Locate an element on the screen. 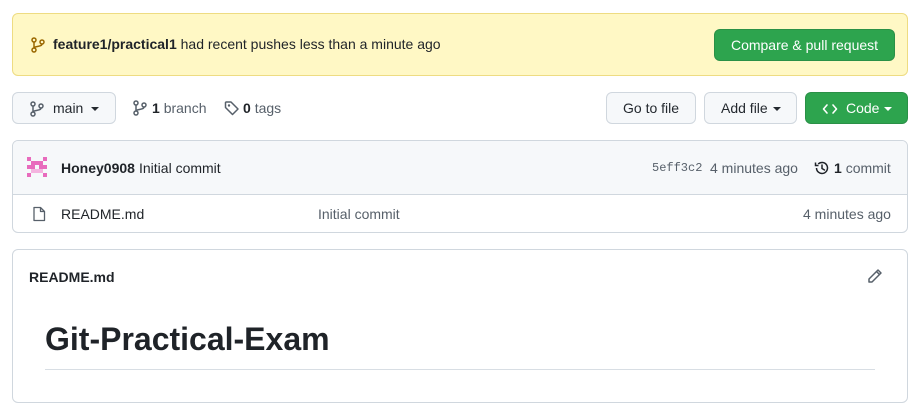 The width and height of the screenshot is (916, 416). banner-text: had recent pushes less than a minute ago is located at coordinates (310, 44).